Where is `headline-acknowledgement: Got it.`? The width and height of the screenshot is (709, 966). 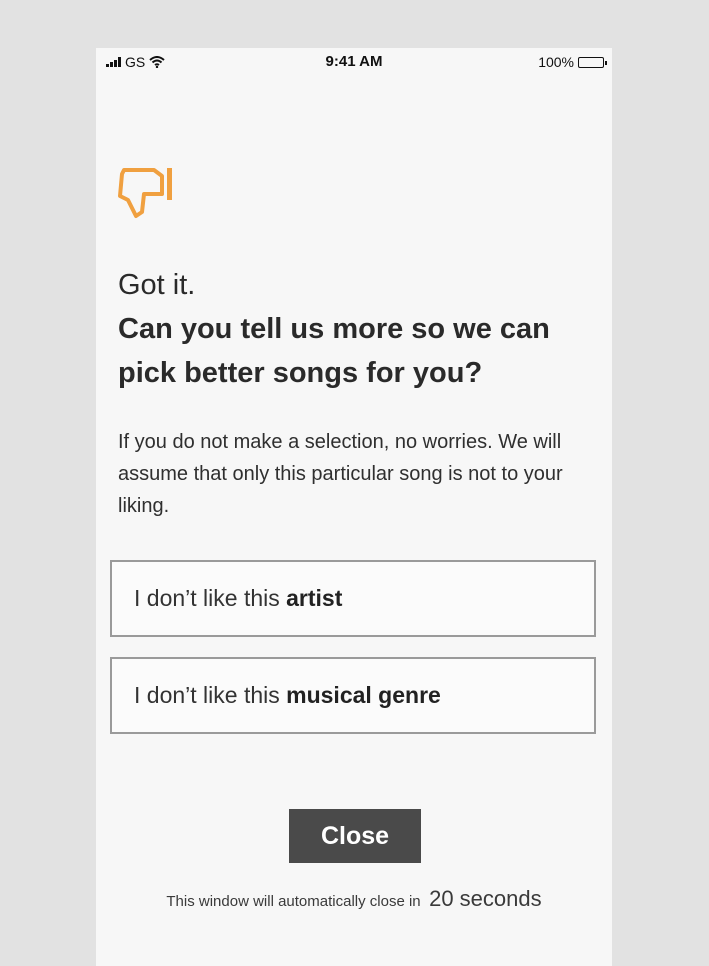
headline-acknowledgement: Got it. is located at coordinates (157, 285).